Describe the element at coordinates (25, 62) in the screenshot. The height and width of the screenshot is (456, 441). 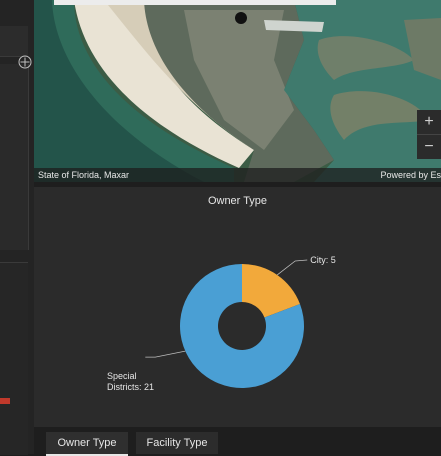
I see `expand-icon` at that location.